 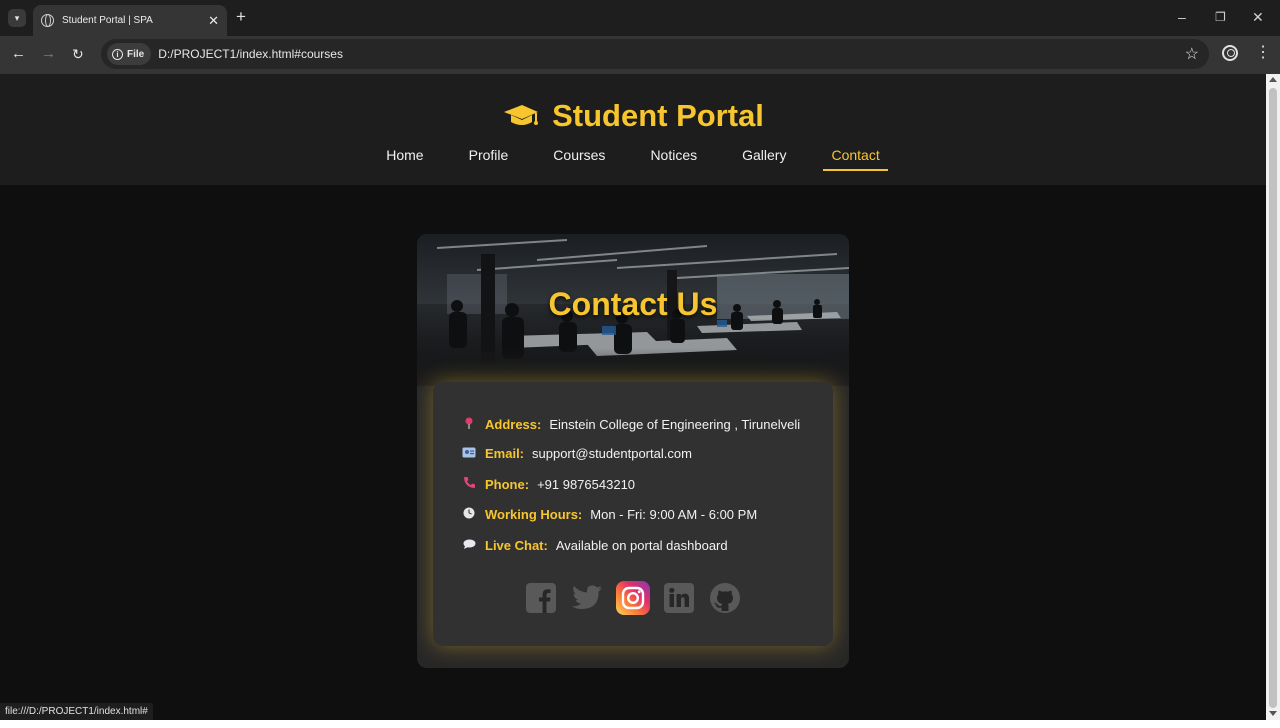 I want to click on contact-row-phone: Phone: +91 9876543210, so click(x=547, y=484).